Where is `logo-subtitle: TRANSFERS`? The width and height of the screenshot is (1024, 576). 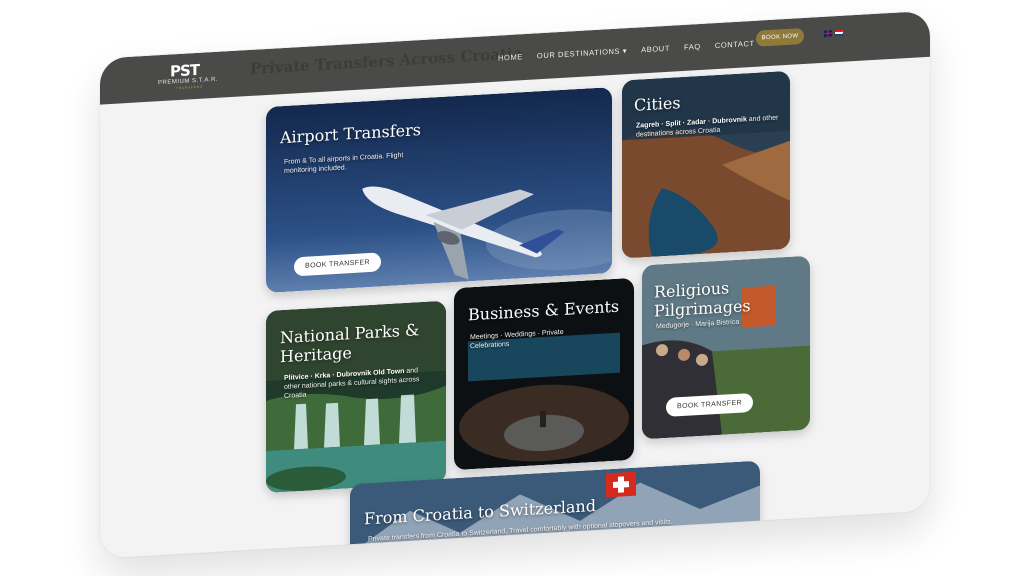 logo-subtitle: TRANSFERS is located at coordinates (190, 87).